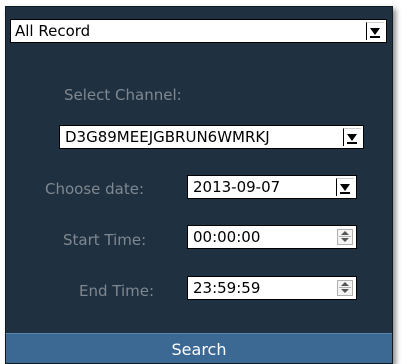 This screenshot has height=364, width=407. I want to click on channel-value: D3G89MEEJGBRUN6WMRKJ, so click(167, 137).